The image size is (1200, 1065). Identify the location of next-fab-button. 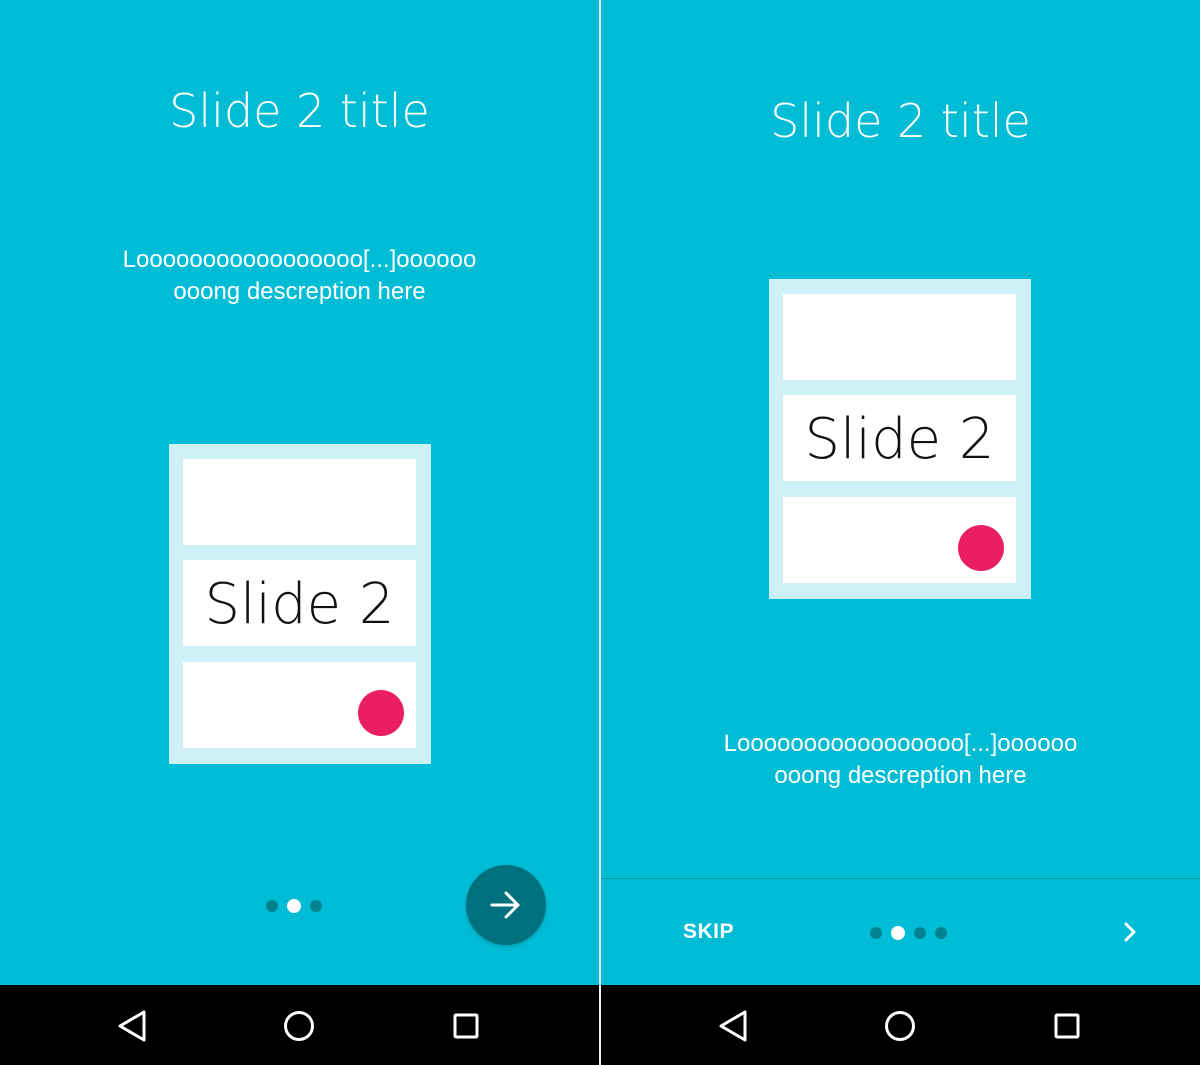
(506, 905).